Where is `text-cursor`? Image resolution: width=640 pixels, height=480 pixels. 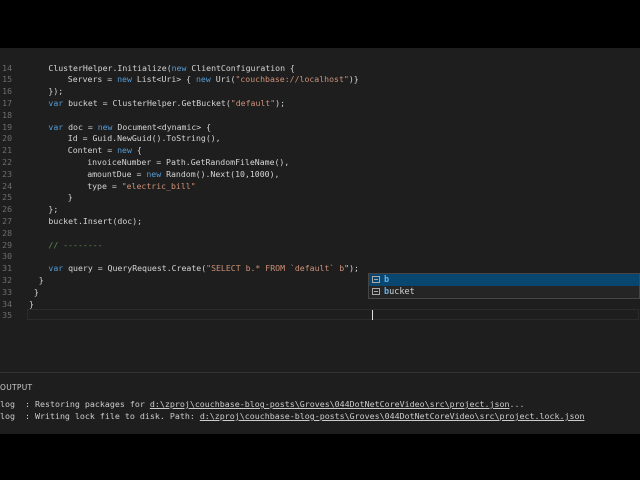
text-cursor is located at coordinates (372, 315).